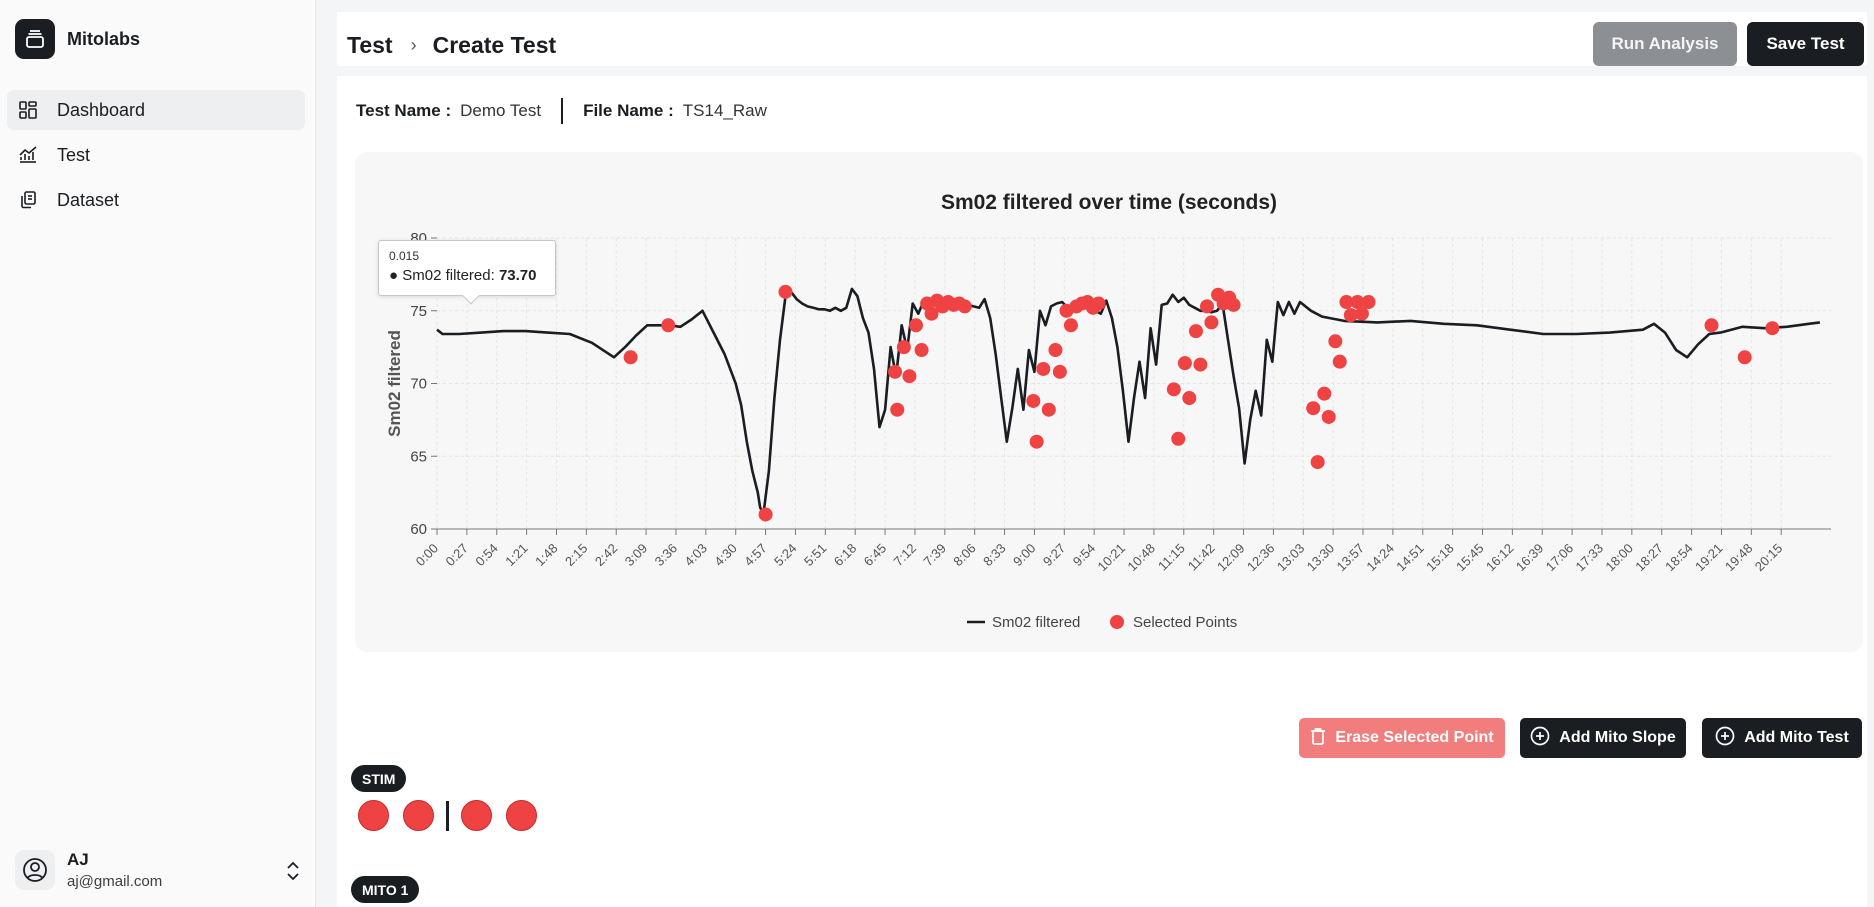  I want to click on x-tick-label: 18:54, so click(1679, 558).